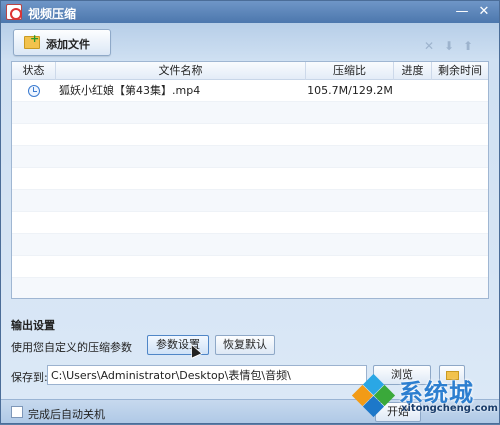 The height and width of the screenshot is (425, 500). What do you see at coordinates (462, 12) in the screenshot?
I see `minimize-button: —` at bounding box center [462, 12].